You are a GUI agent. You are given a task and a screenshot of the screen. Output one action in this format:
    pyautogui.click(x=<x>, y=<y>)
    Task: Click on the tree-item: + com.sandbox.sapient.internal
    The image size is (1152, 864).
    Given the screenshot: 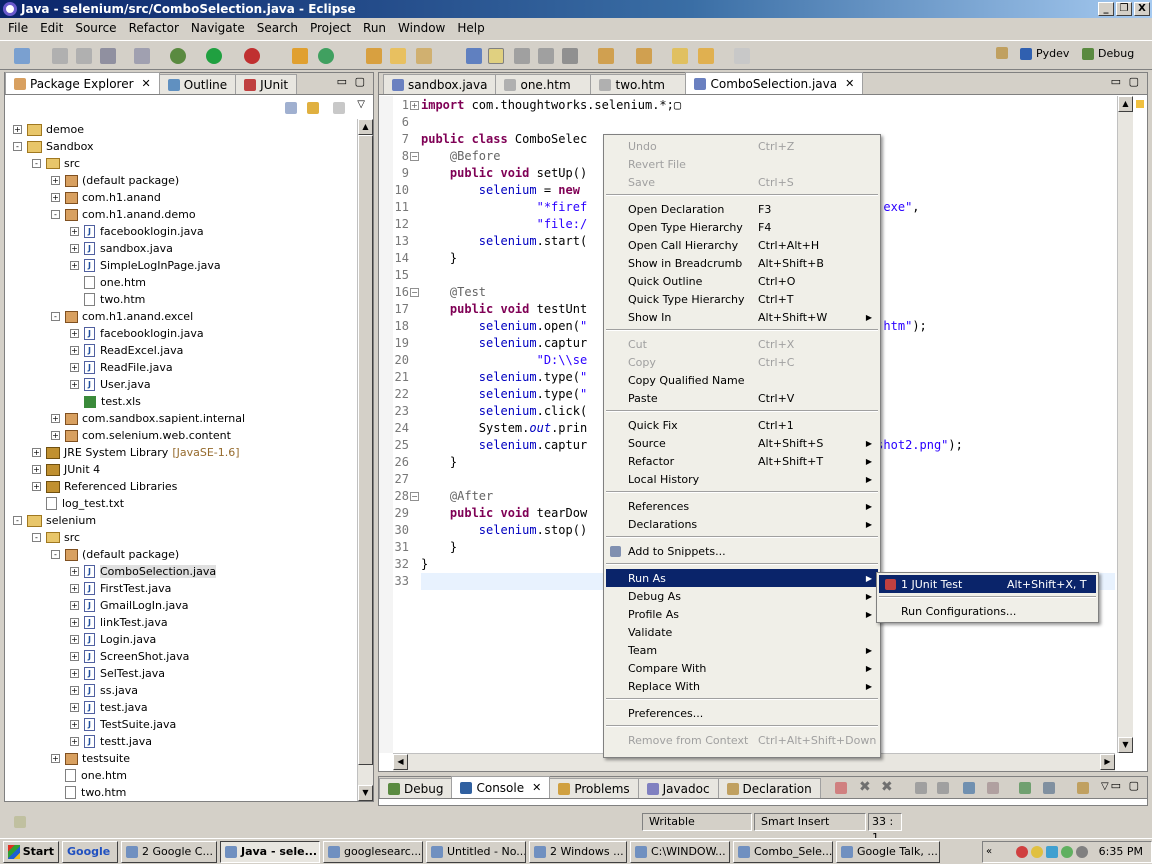 What is the action you would take?
    pyautogui.click(x=148, y=418)
    